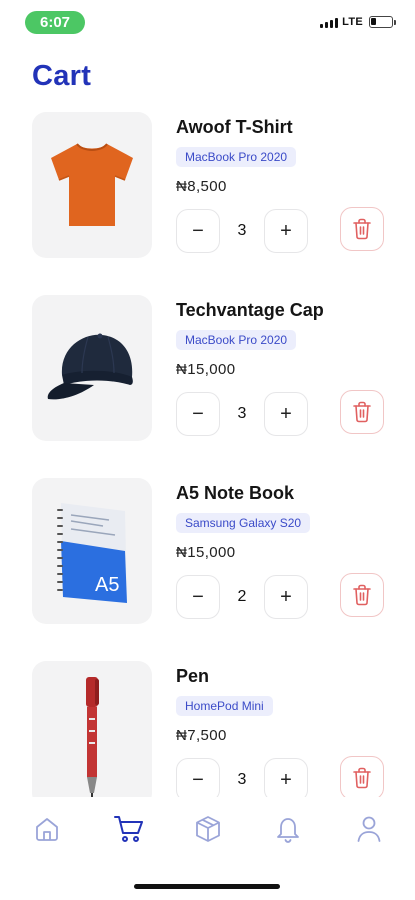  I want to click on home-indicator, so click(207, 886).